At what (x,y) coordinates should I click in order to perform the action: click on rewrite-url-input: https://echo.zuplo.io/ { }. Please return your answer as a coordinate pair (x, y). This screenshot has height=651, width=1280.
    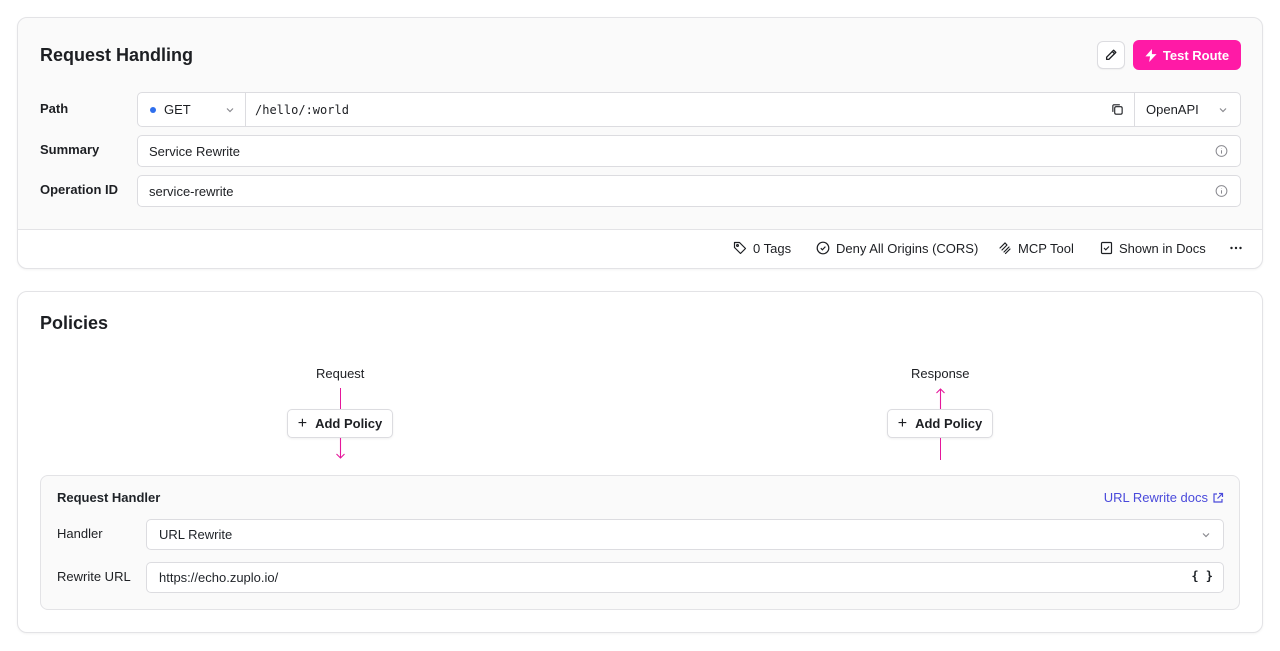
    Looking at the image, I should click on (685, 577).